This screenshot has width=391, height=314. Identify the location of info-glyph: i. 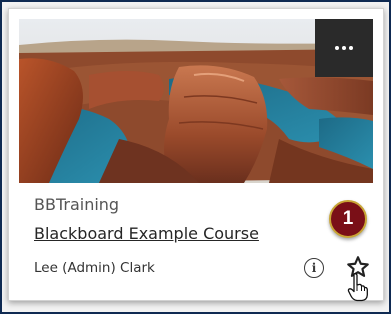
(314, 268).